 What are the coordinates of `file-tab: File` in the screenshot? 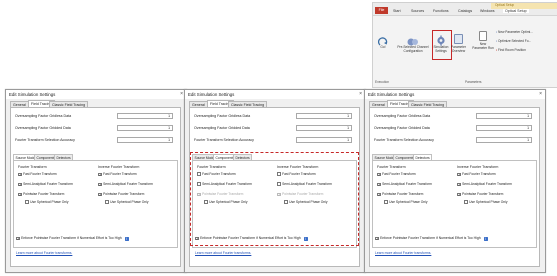 It's located at (381, 10).